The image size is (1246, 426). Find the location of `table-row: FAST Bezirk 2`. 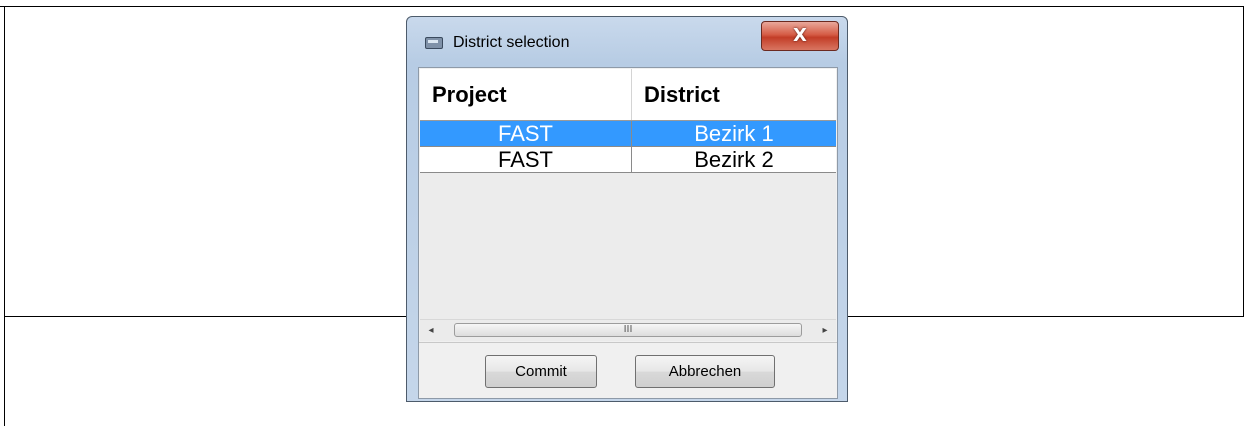

table-row: FAST Bezirk 2 is located at coordinates (628, 160).